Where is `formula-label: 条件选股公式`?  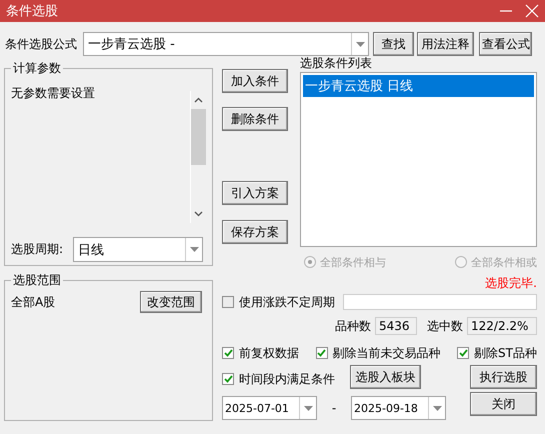
formula-label: 条件选股公式 is located at coordinates (41, 44).